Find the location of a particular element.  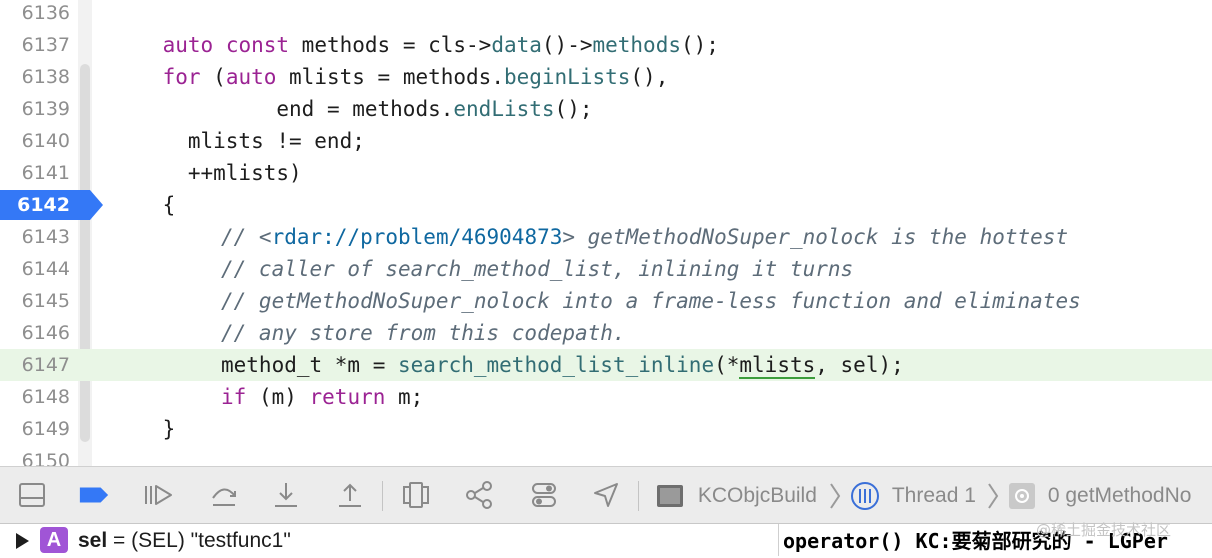

code-text: if (m) return m; is located at coordinates (322, 397).